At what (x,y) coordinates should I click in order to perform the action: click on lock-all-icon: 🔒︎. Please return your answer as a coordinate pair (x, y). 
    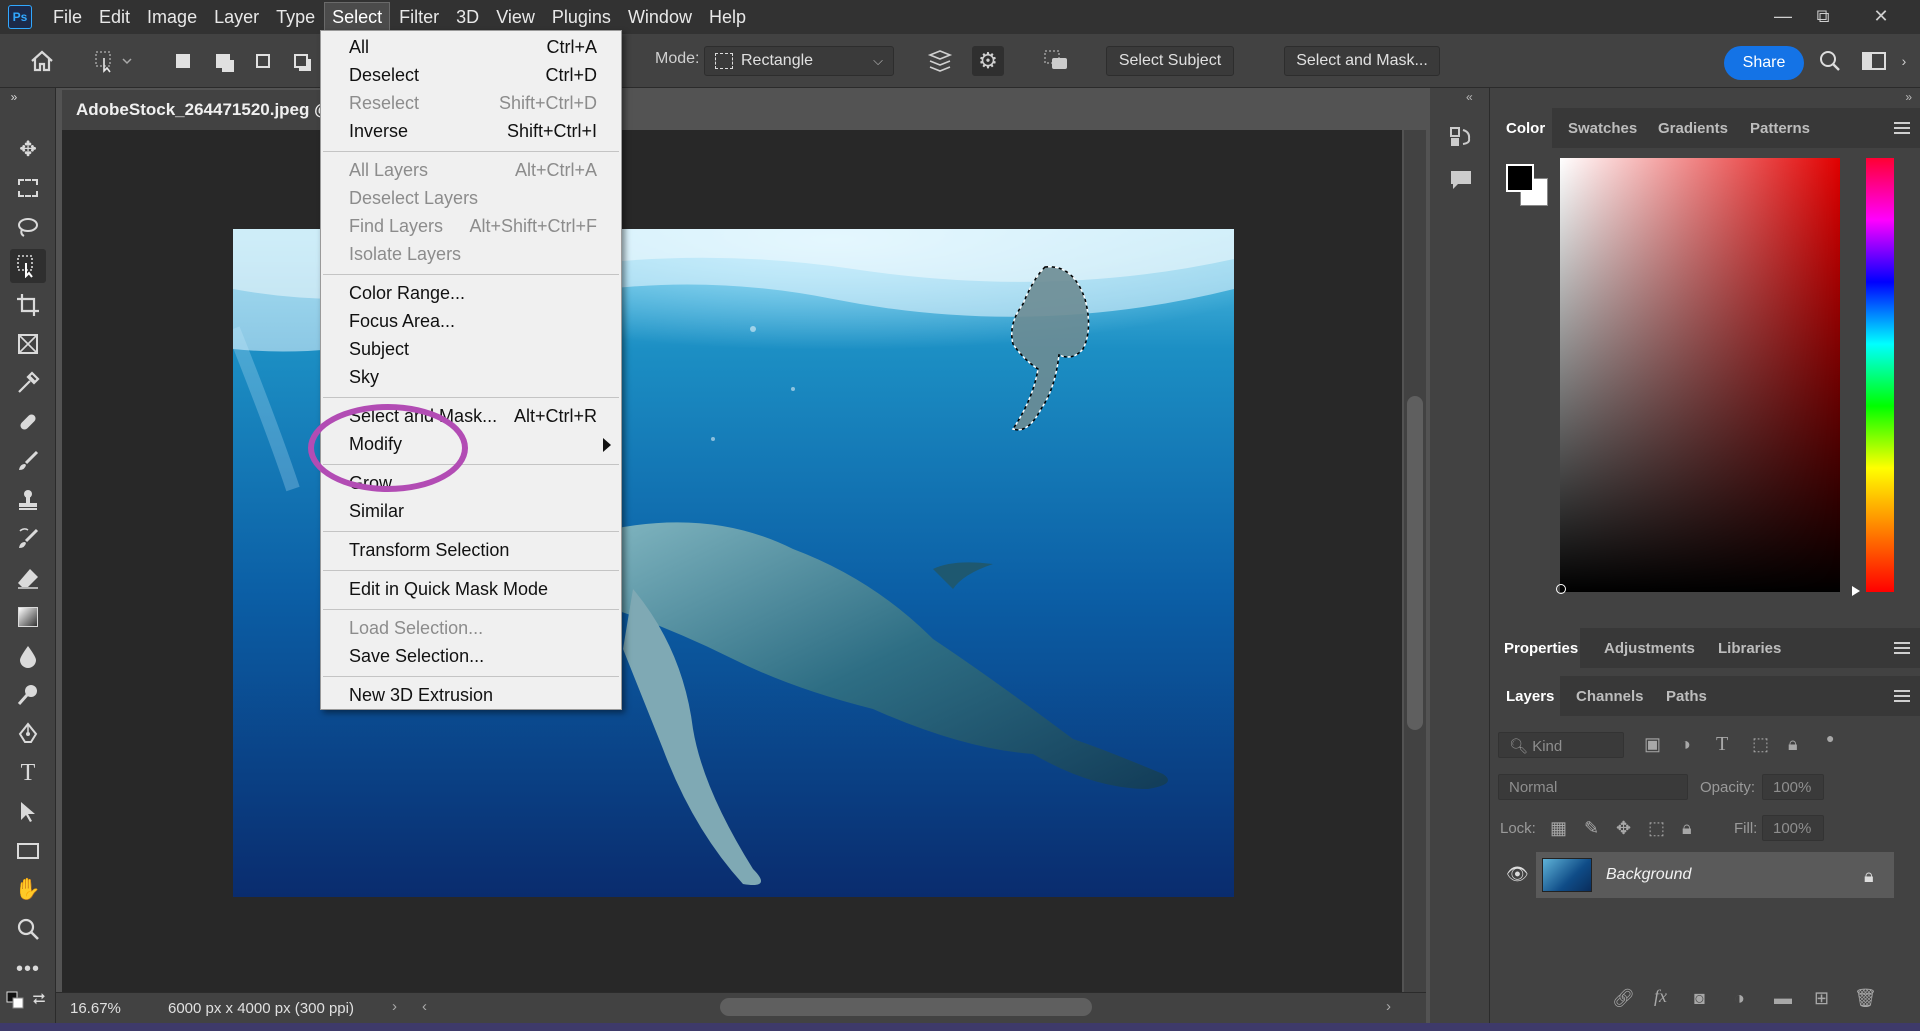
    Looking at the image, I should click on (1687, 828).